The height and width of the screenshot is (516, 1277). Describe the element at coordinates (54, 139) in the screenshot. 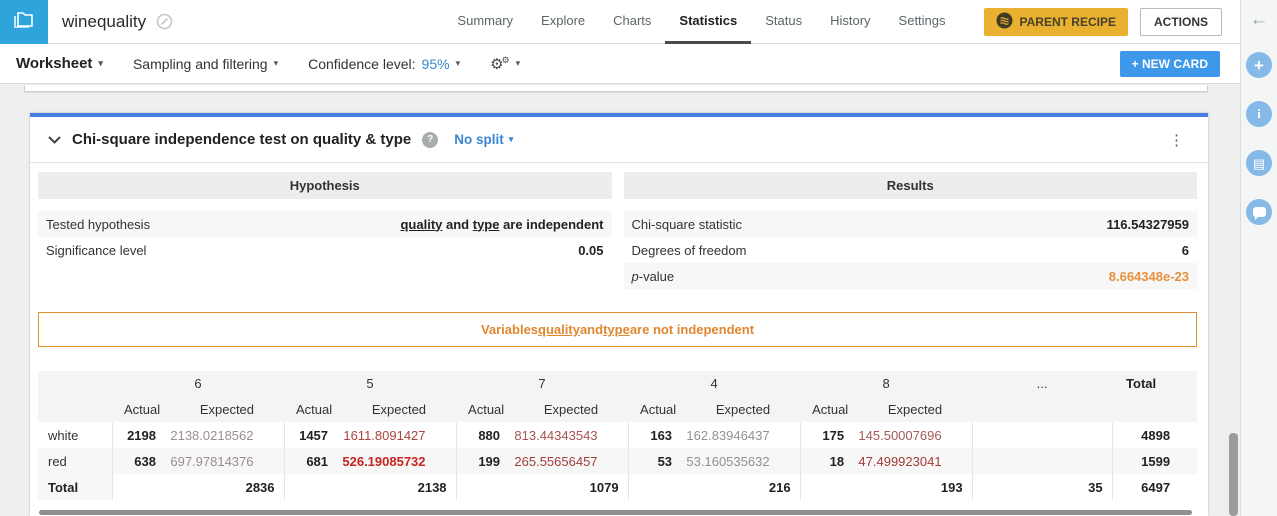

I see `collapse-chevron-icon` at that location.